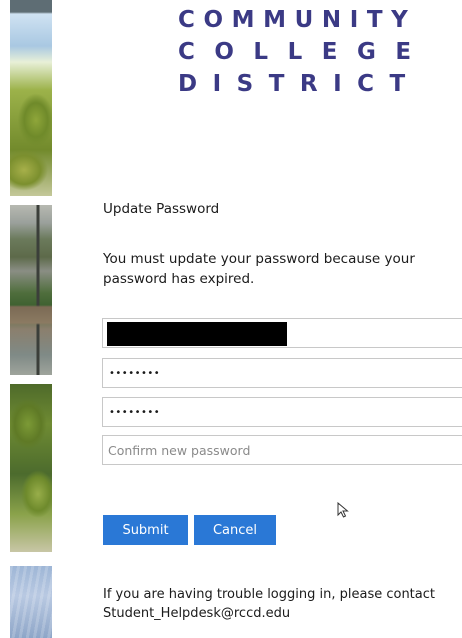  Describe the element at coordinates (282, 412) in the screenshot. I see `new-password-field: ••••••••` at that location.